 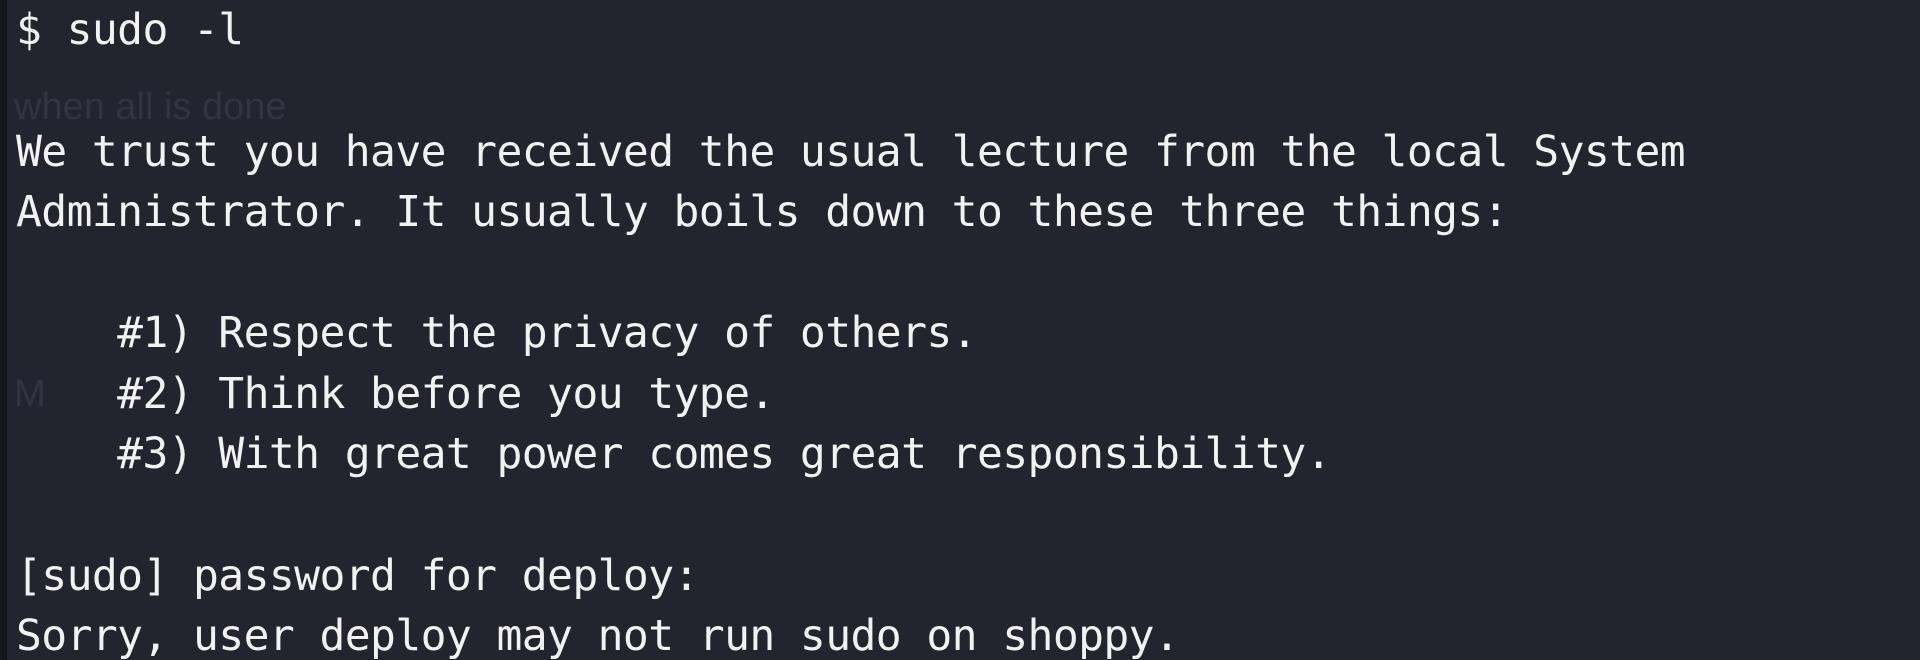 What do you see at coordinates (395, 394) in the screenshot?
I see `output-line: #2) Think before you type.` at bounding box center [395, 394].